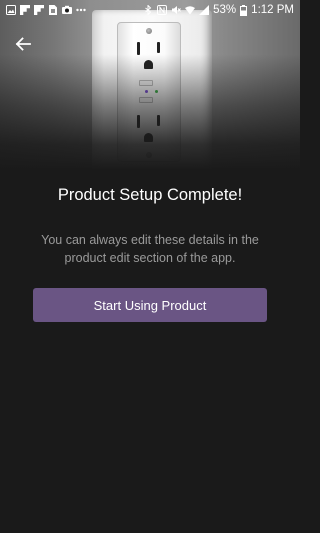 The width and height of the screenshot is (320, 533). I want to click on status-bar: 53% 1:12 PM, so click(150, 10).